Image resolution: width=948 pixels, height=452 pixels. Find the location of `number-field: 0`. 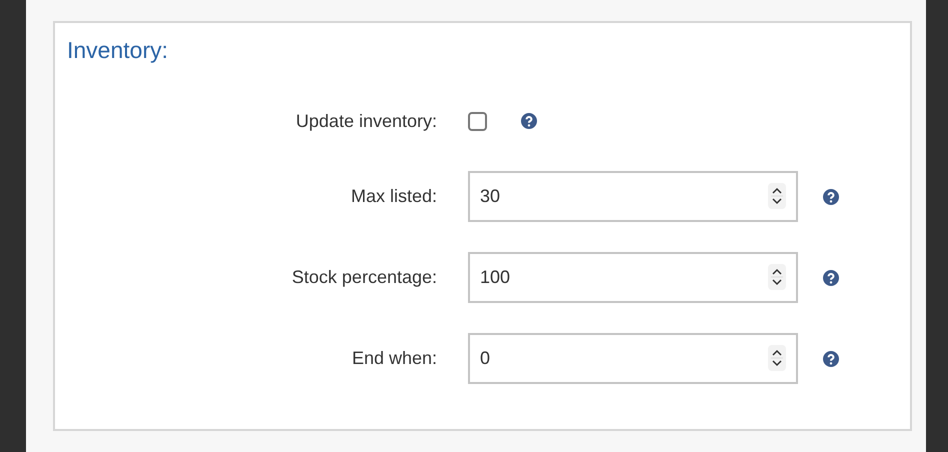

number-field: 0 is located at coordinates (633, 358).